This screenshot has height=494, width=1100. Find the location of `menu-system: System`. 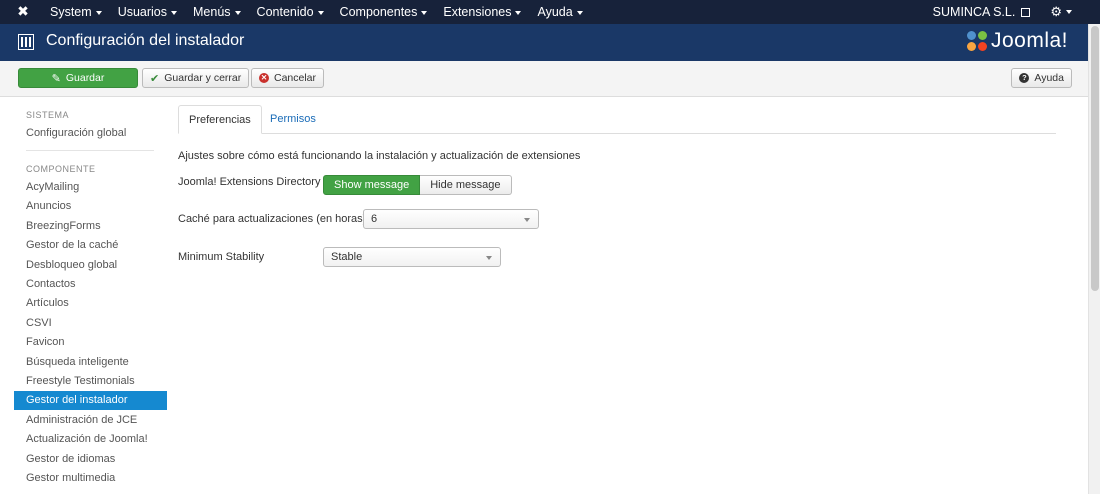

menu-system: System is located at coordinates (76, 12).